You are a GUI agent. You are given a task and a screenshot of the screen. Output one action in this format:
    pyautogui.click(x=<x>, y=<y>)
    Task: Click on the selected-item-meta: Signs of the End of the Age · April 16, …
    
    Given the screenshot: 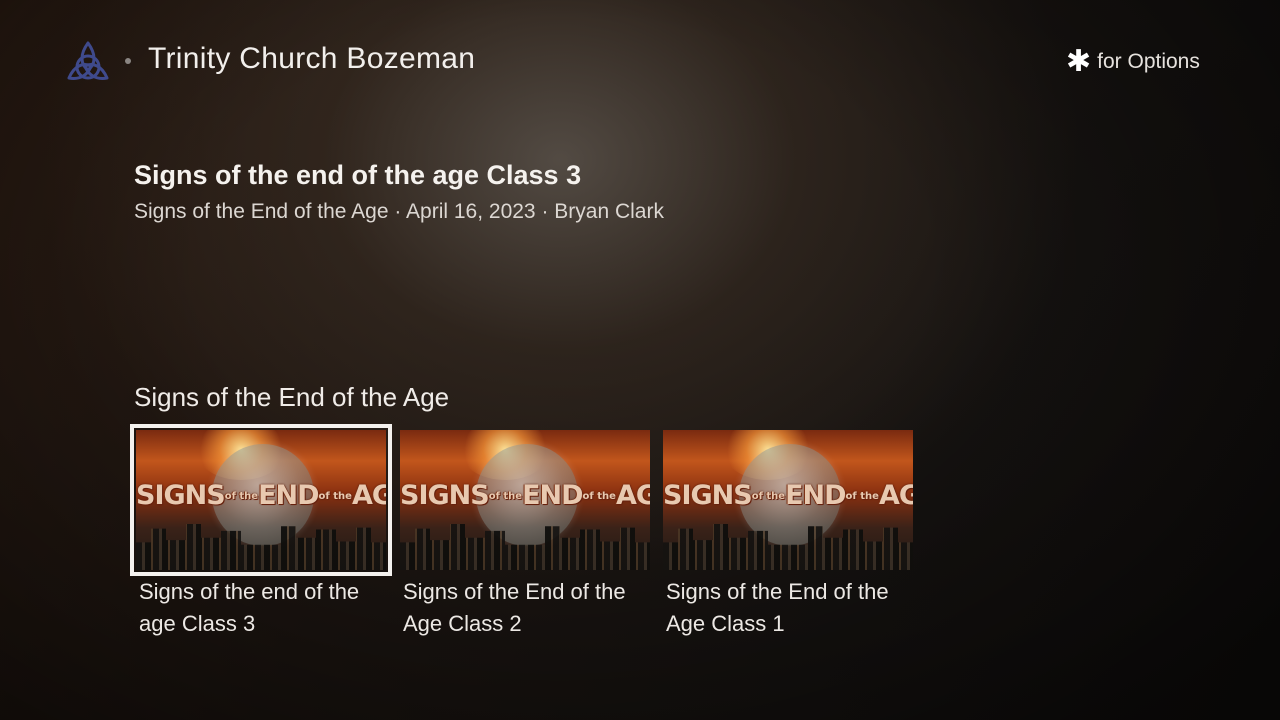 What is the action you would take?
    pyautogui.click(x=399, y=211)
    